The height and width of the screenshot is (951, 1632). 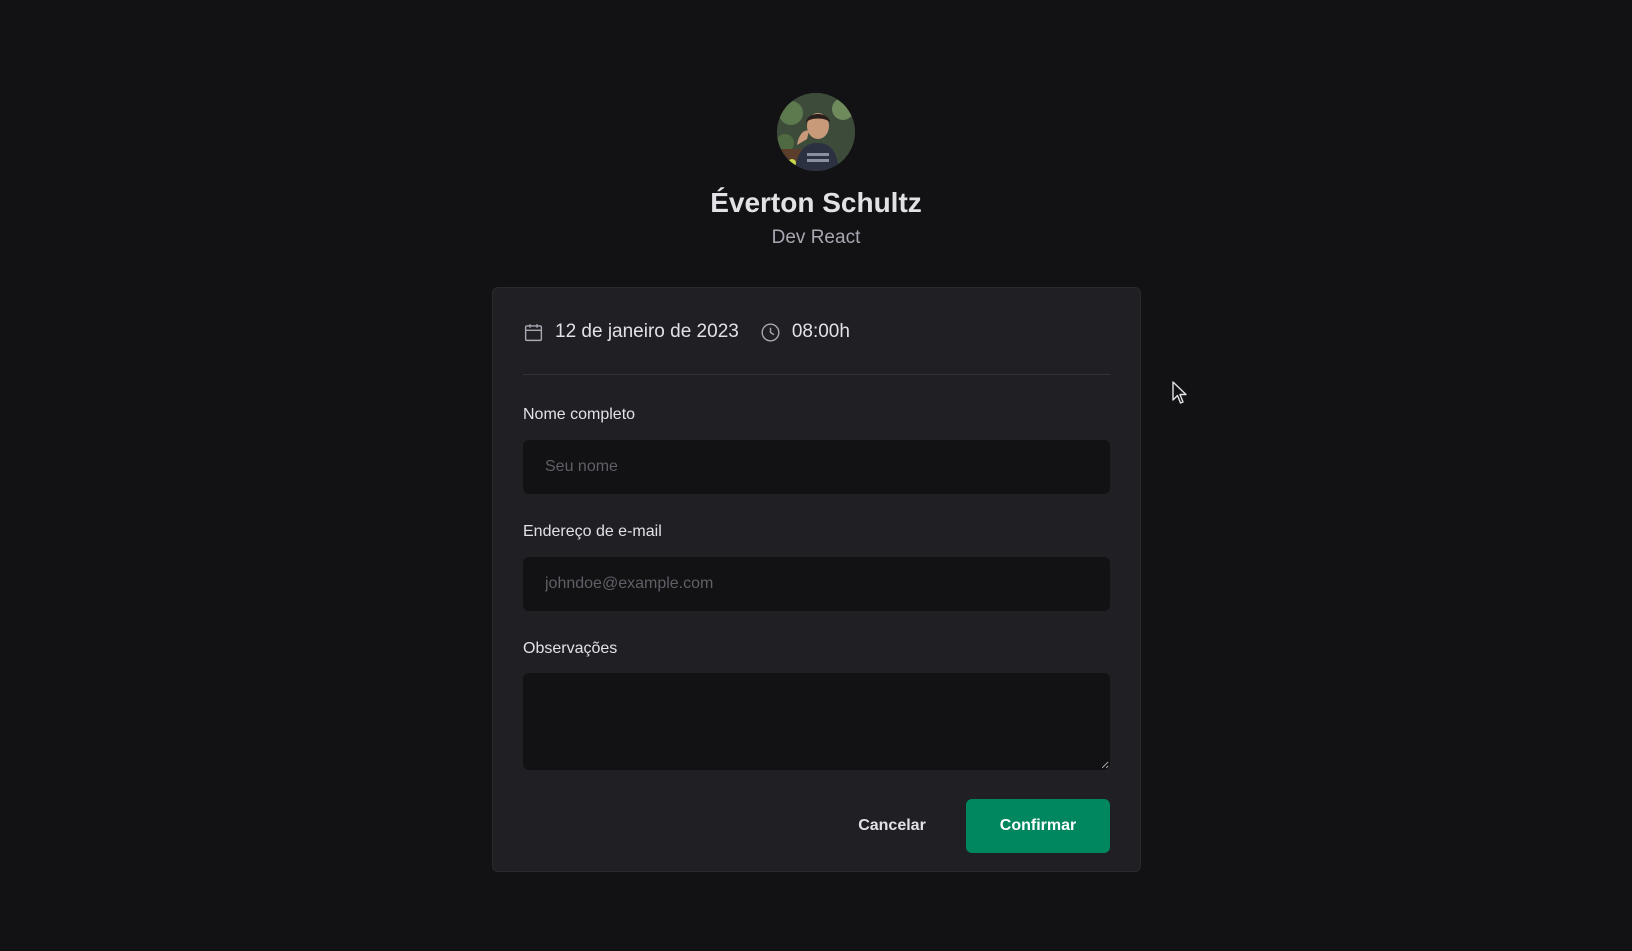 What do you see at coordinates (816, 237) in the screenshot?
I see `profile-role: Dev React` at bounding box center [816, 237].